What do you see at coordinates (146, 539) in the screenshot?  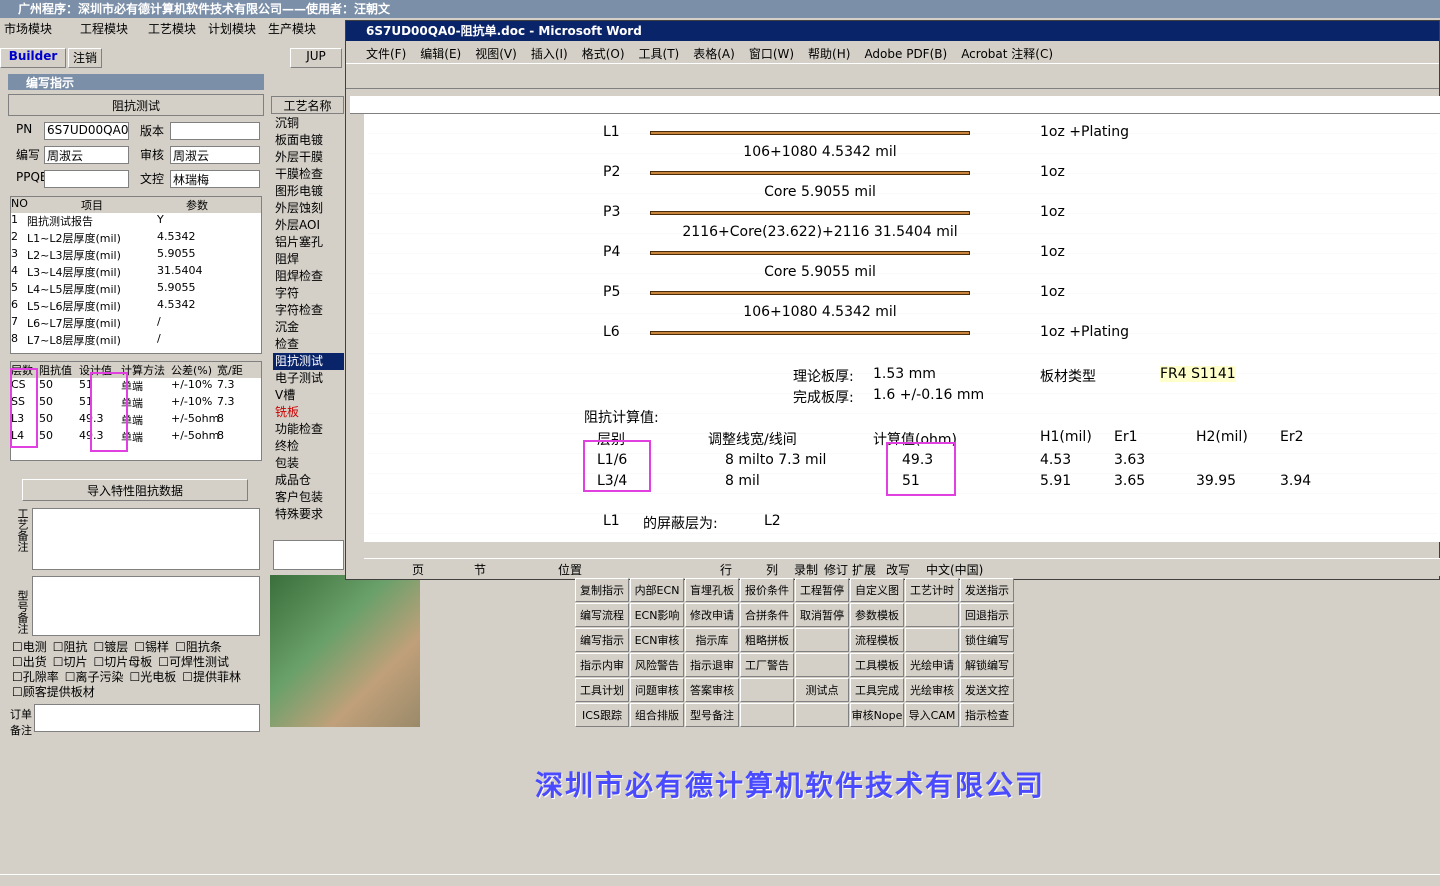 I see `process-note-field` at bounding box center [146, 539].